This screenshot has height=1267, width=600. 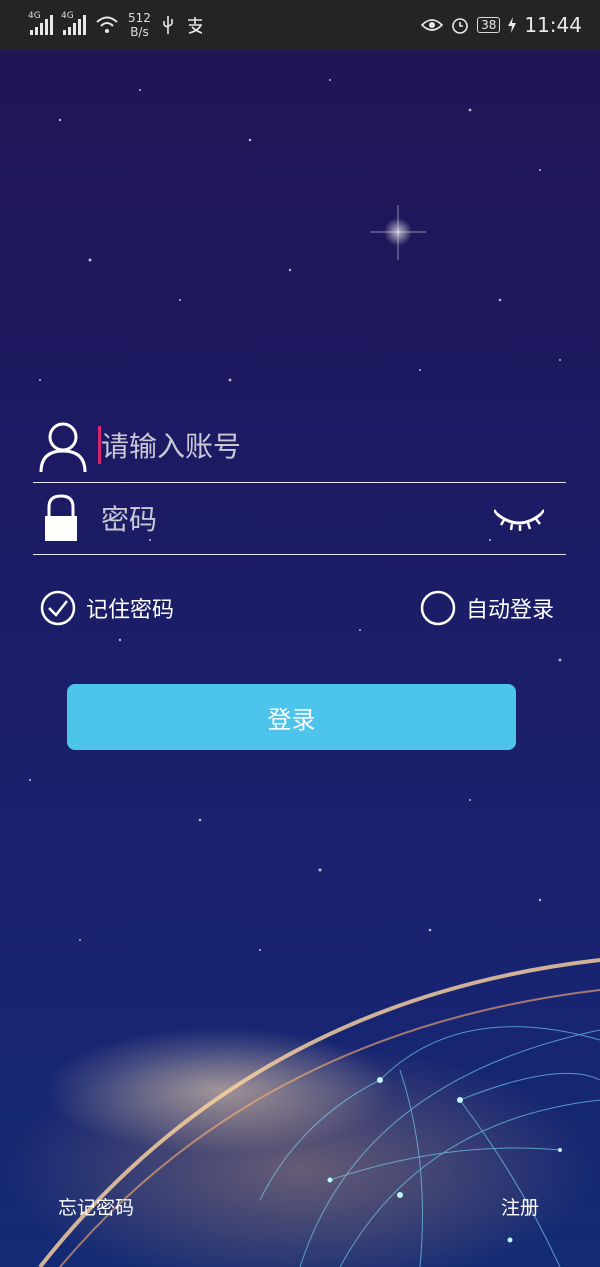 What do you see at coordinates (107, 24) in the screenshot?
I see `wifi-icon` at bounding box center [107, 24].